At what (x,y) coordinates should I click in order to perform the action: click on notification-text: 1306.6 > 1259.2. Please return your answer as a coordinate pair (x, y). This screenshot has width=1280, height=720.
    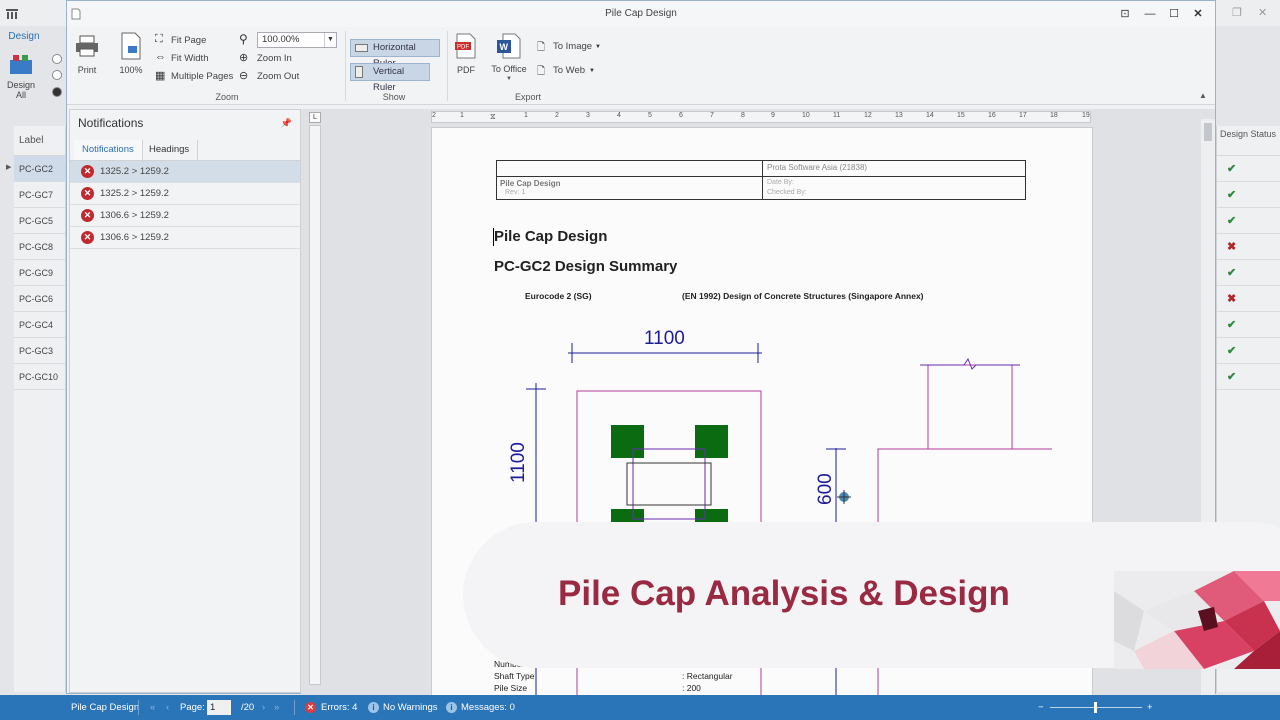
    Looking at the image, I should click on (134, 237).